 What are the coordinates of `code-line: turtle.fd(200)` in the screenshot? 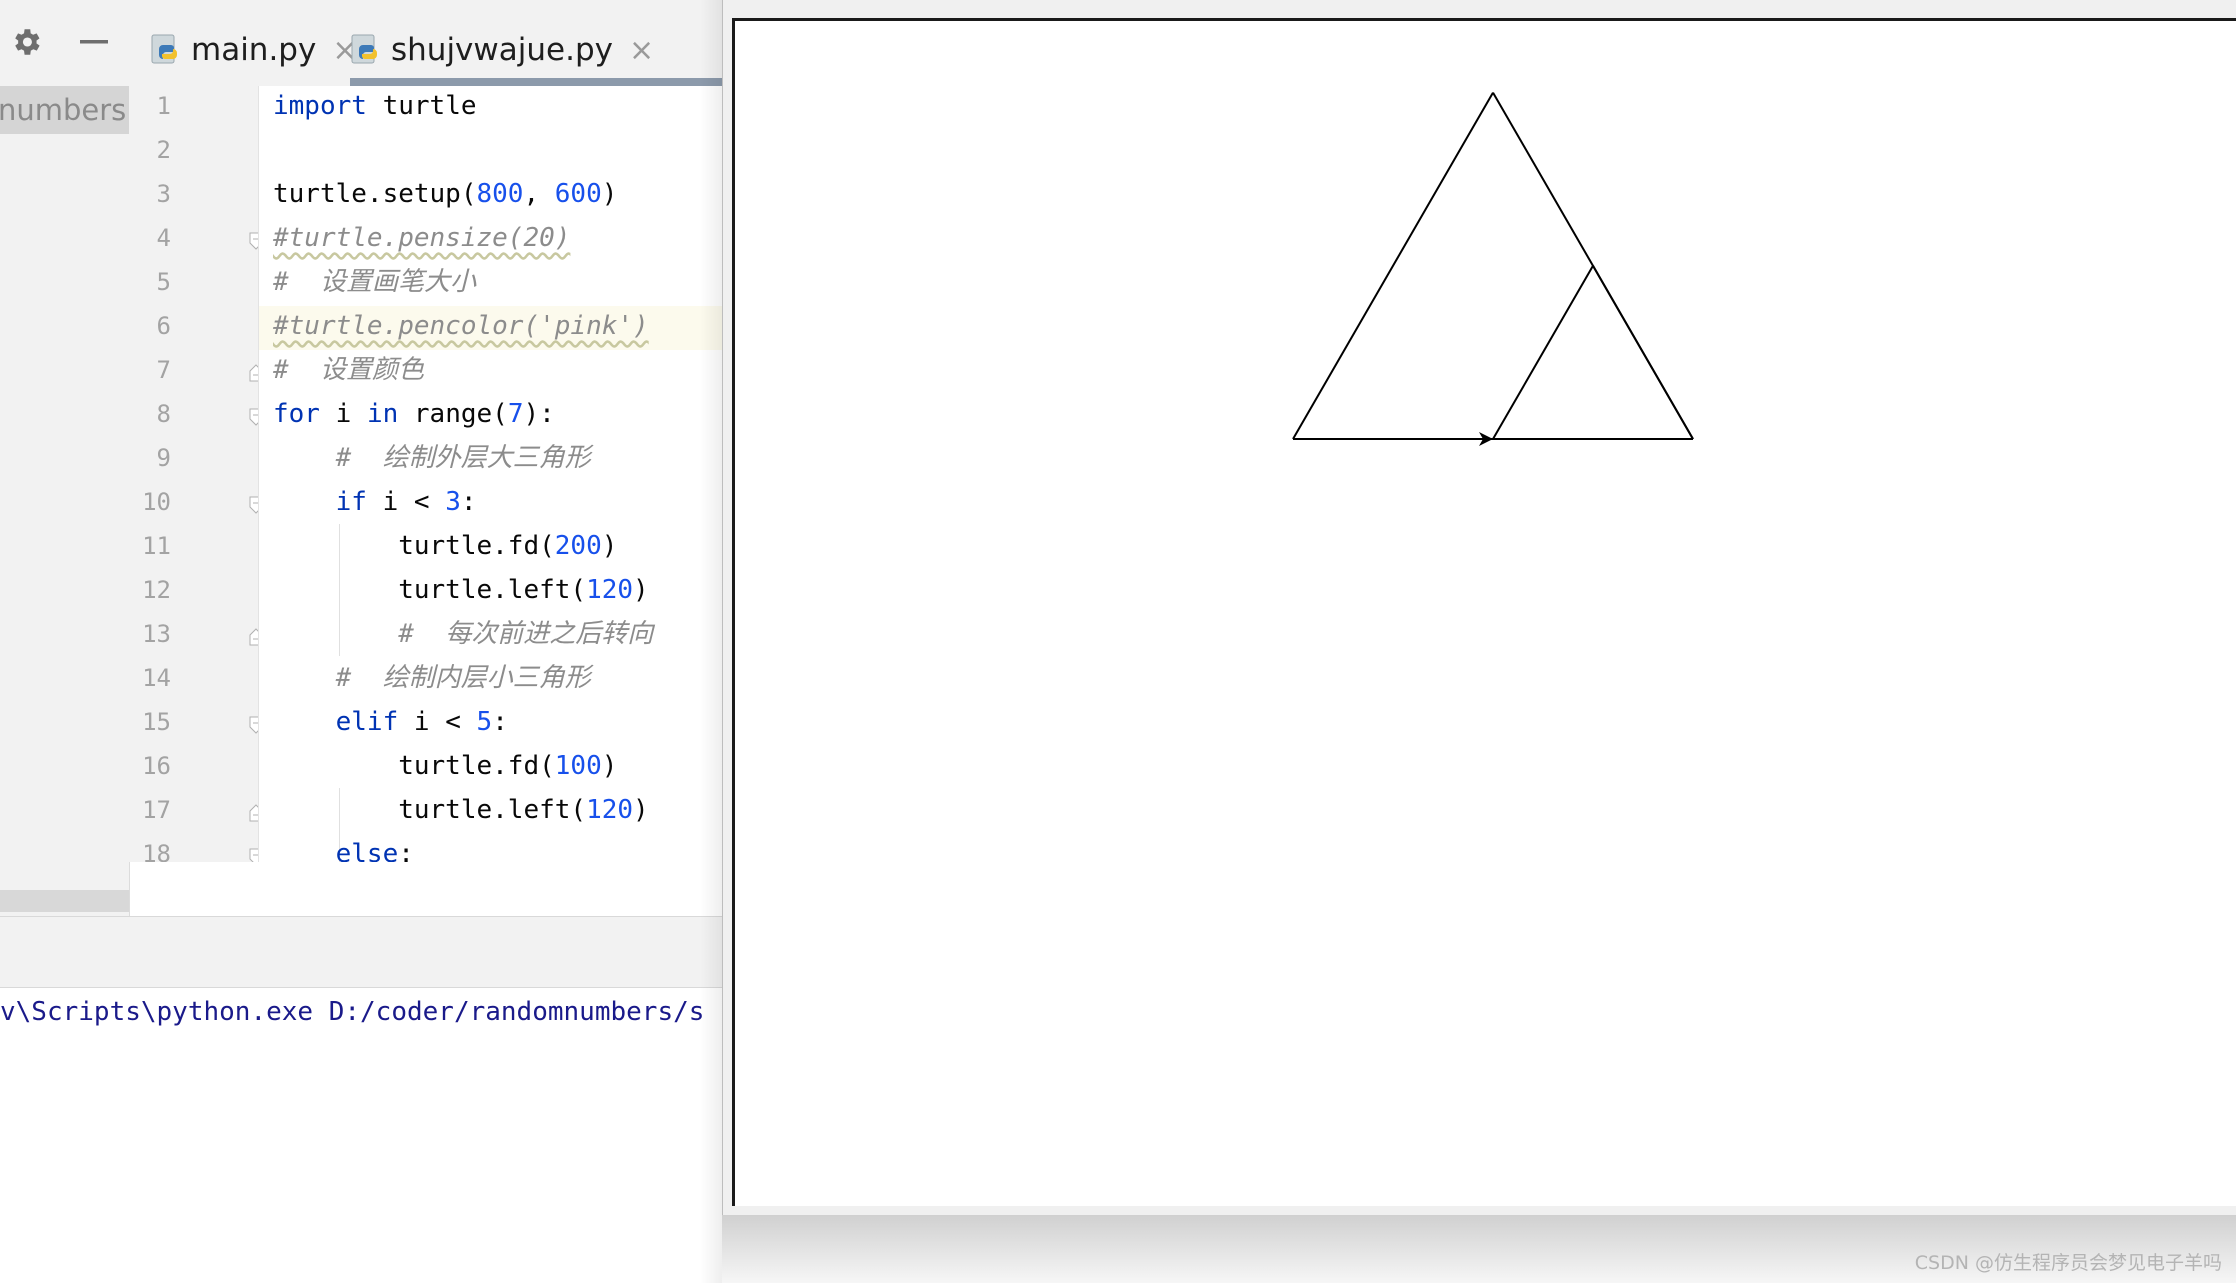 It's located at (445, 546).